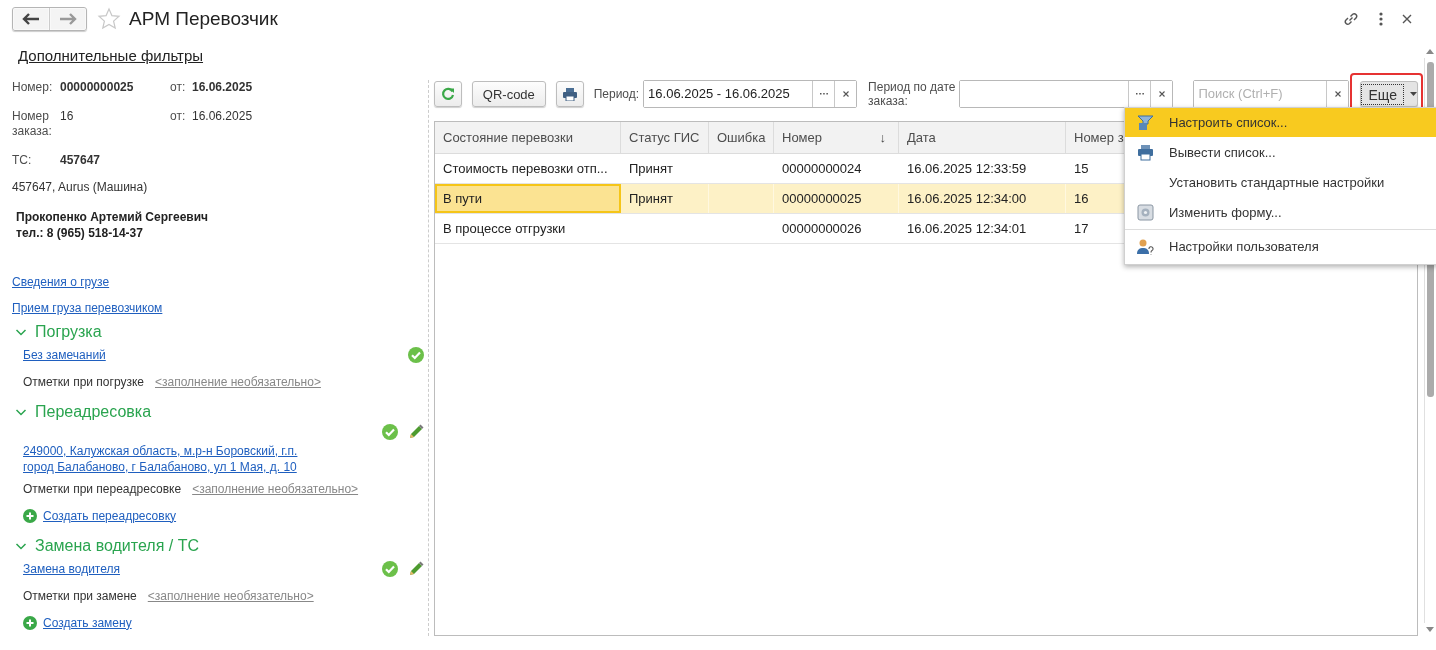 This screenshot has height=650, width=1436. I want to click on field-label: Номер:, so click(33, 87).